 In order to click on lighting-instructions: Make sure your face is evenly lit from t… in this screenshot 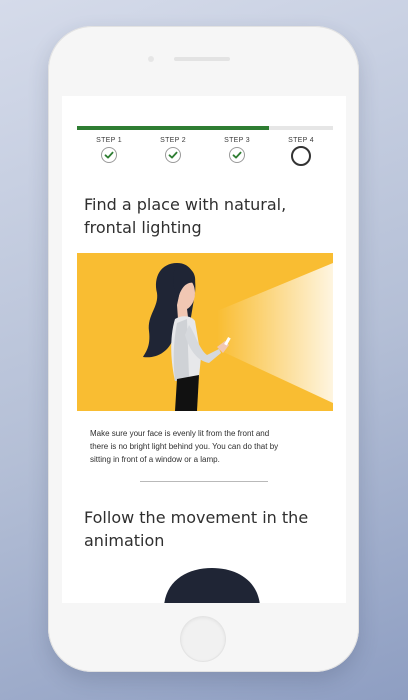, I will do `click(206, 446)`.